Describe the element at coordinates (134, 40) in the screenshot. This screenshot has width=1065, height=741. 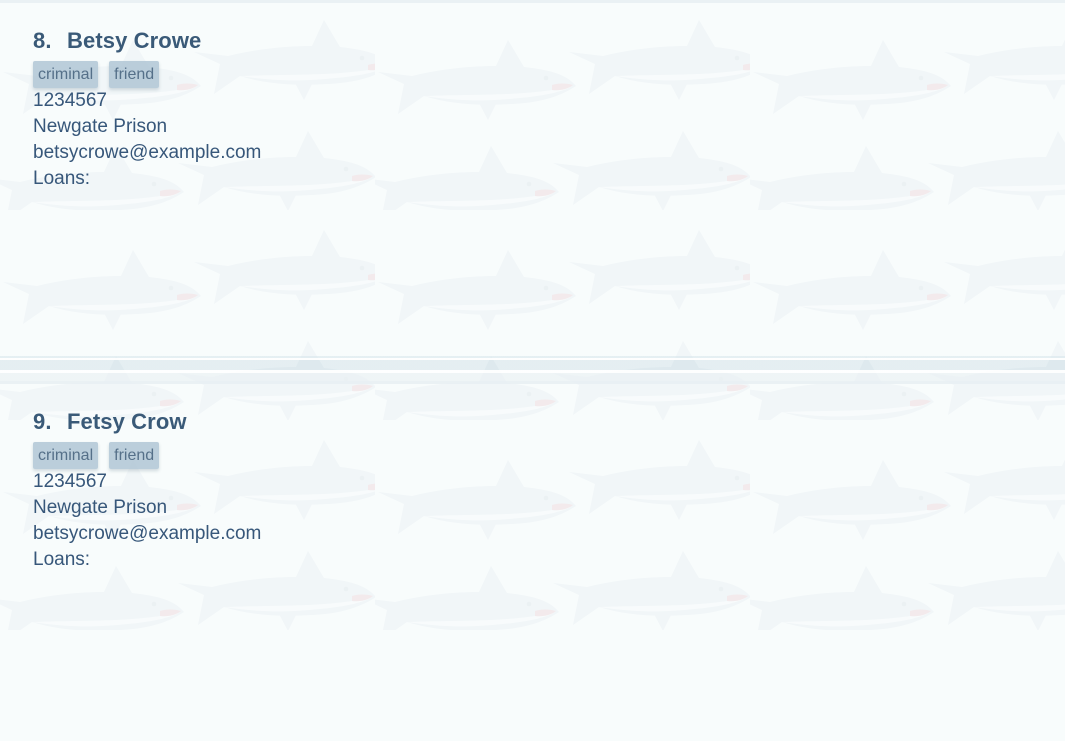
I see `person-name: Betsy Crowe` at that location.